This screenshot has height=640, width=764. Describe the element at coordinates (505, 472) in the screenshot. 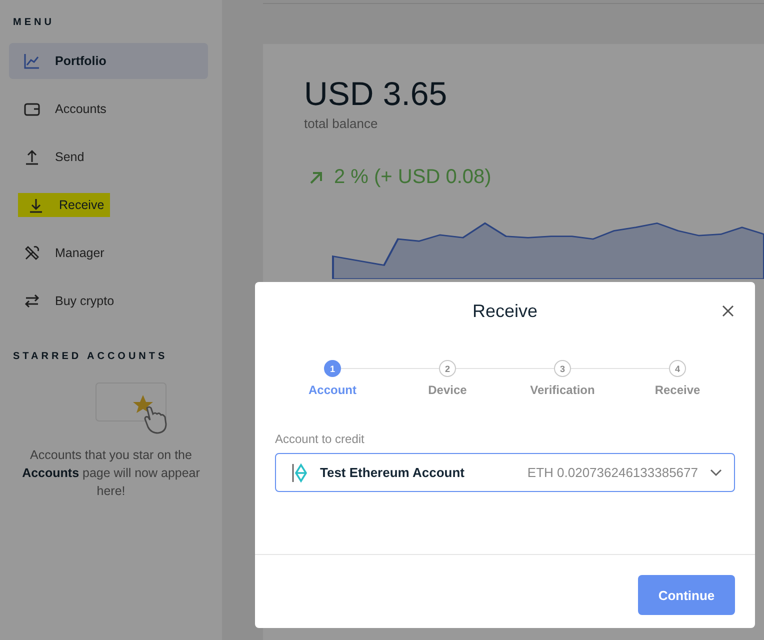

I see `account-select: Test Ethereum Account ETH 0.020736246133385677` at that location.